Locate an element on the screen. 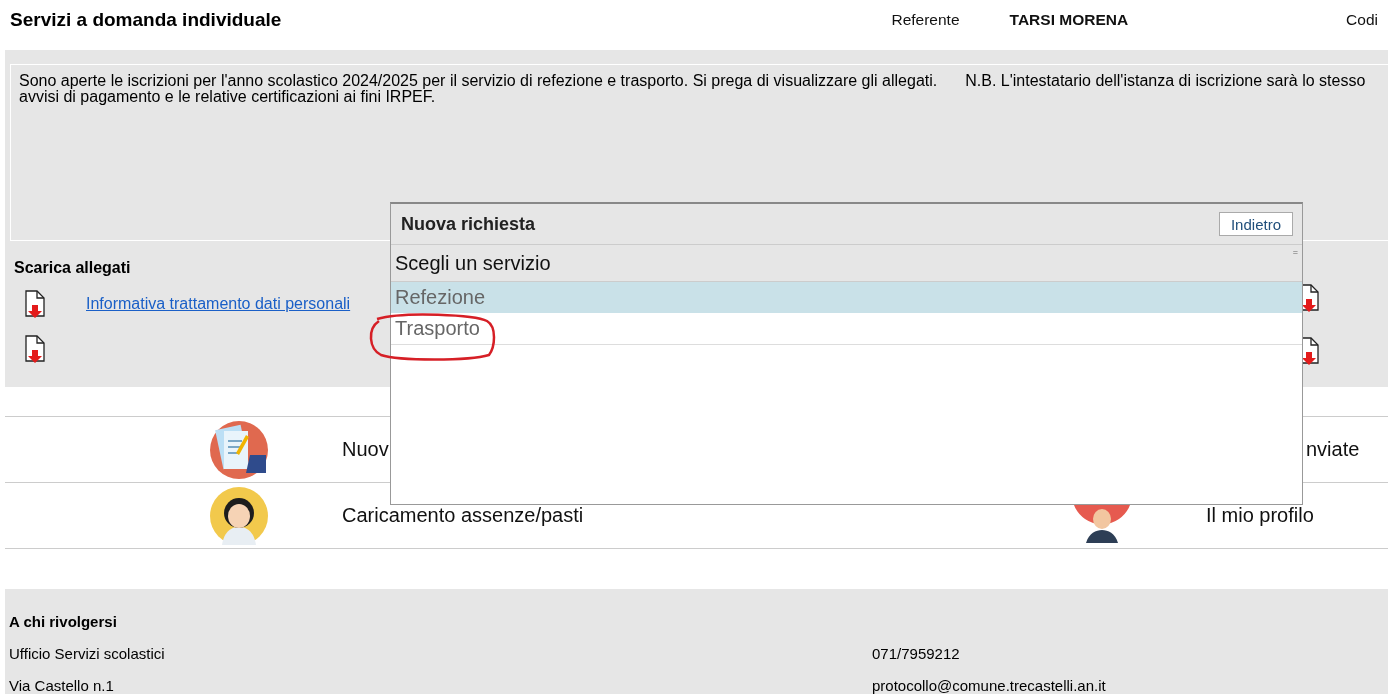  contact-text: Via Castello n.1 is located at coordinates (62, 685).